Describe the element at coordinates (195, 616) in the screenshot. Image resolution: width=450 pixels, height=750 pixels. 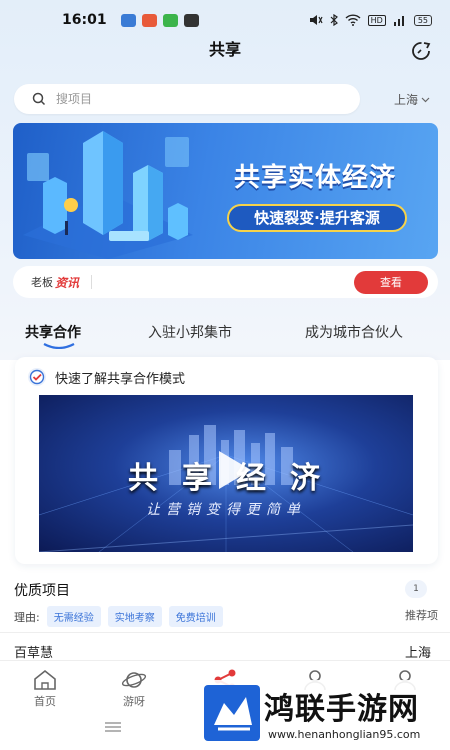
I see `tag-free-training: 免费培训` at that location.